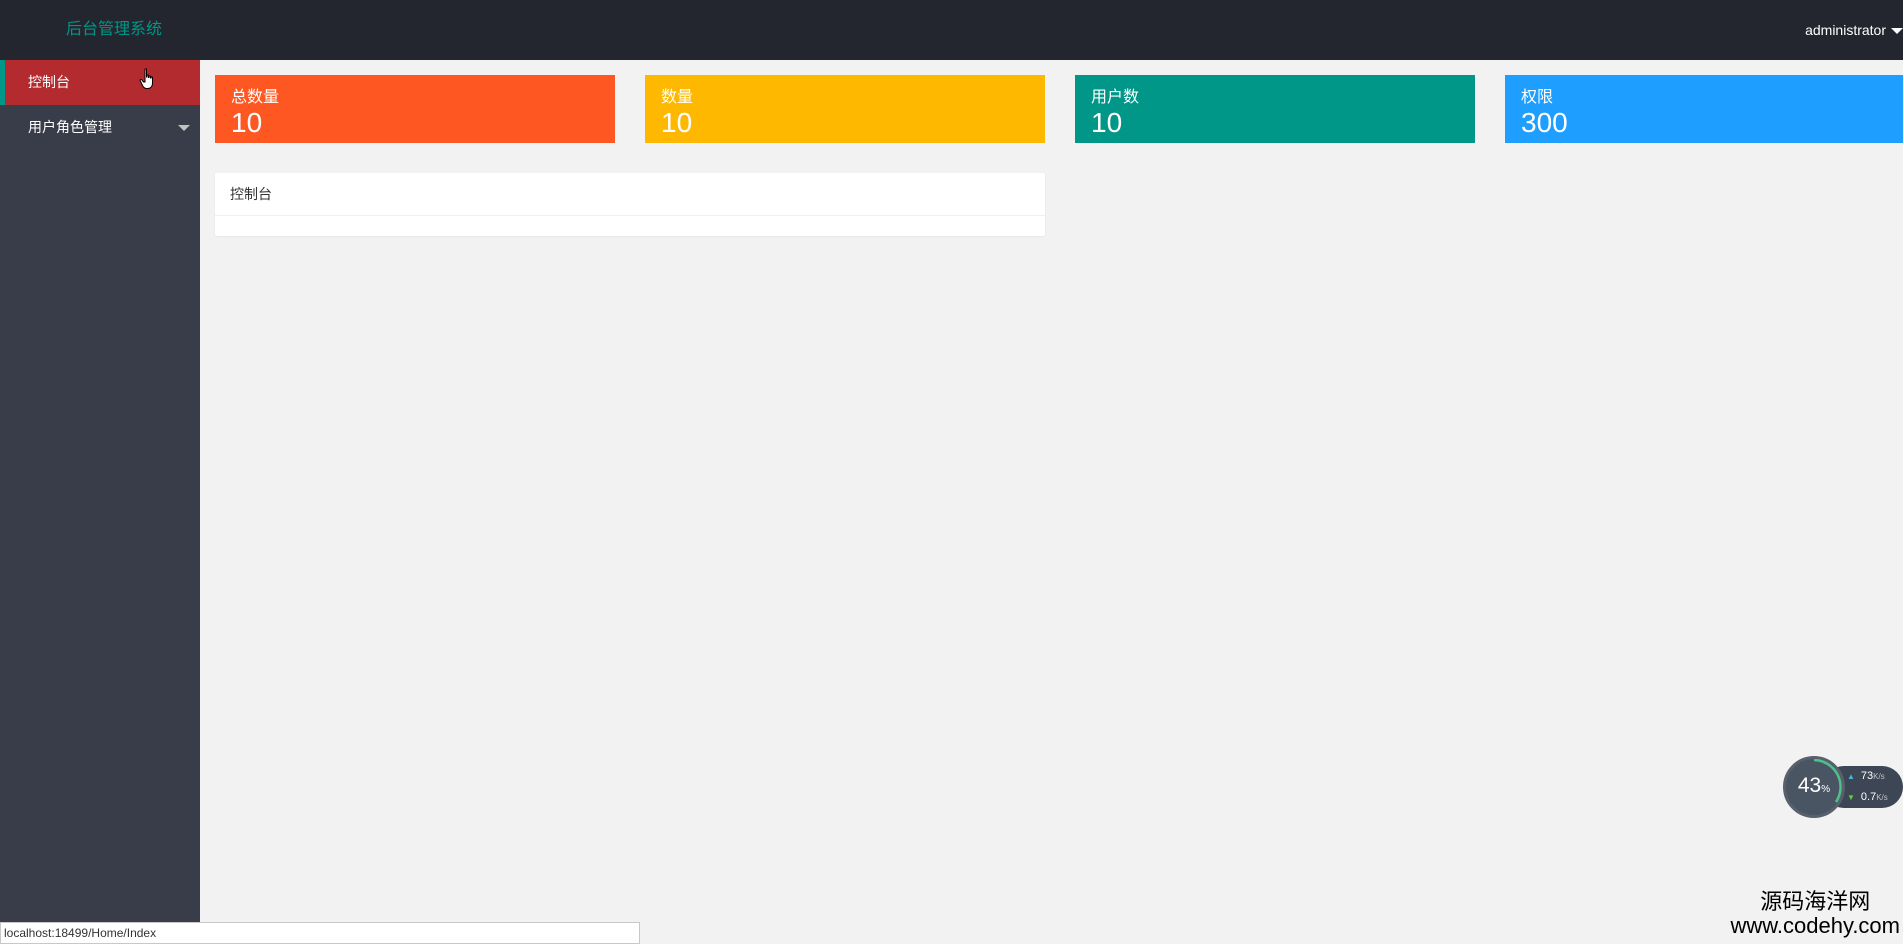 Image resolution: width=1903 pixels, height=944 pixels. I want to click on usage-percent: 43%, so click(1814, 788).